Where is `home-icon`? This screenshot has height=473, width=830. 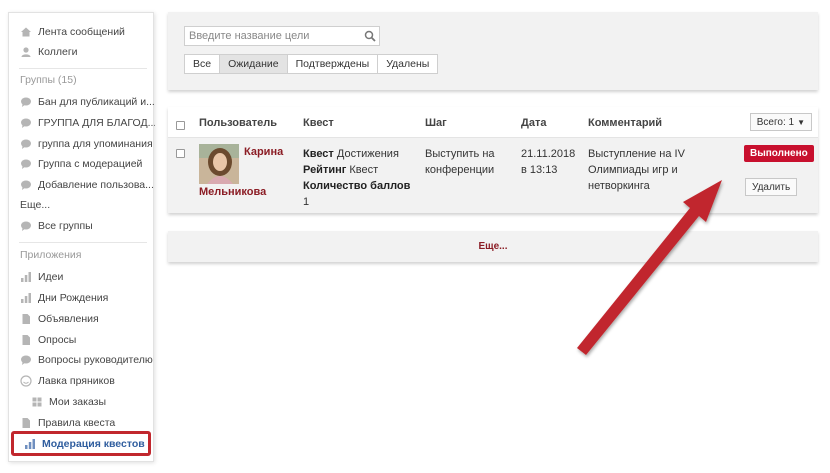
home-icon is located at coordinates (26, 32).